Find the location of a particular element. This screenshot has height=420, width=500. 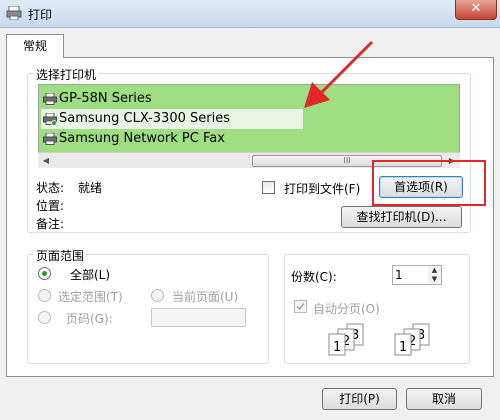

close-button: ✕ is located at coordinates (476, 10).